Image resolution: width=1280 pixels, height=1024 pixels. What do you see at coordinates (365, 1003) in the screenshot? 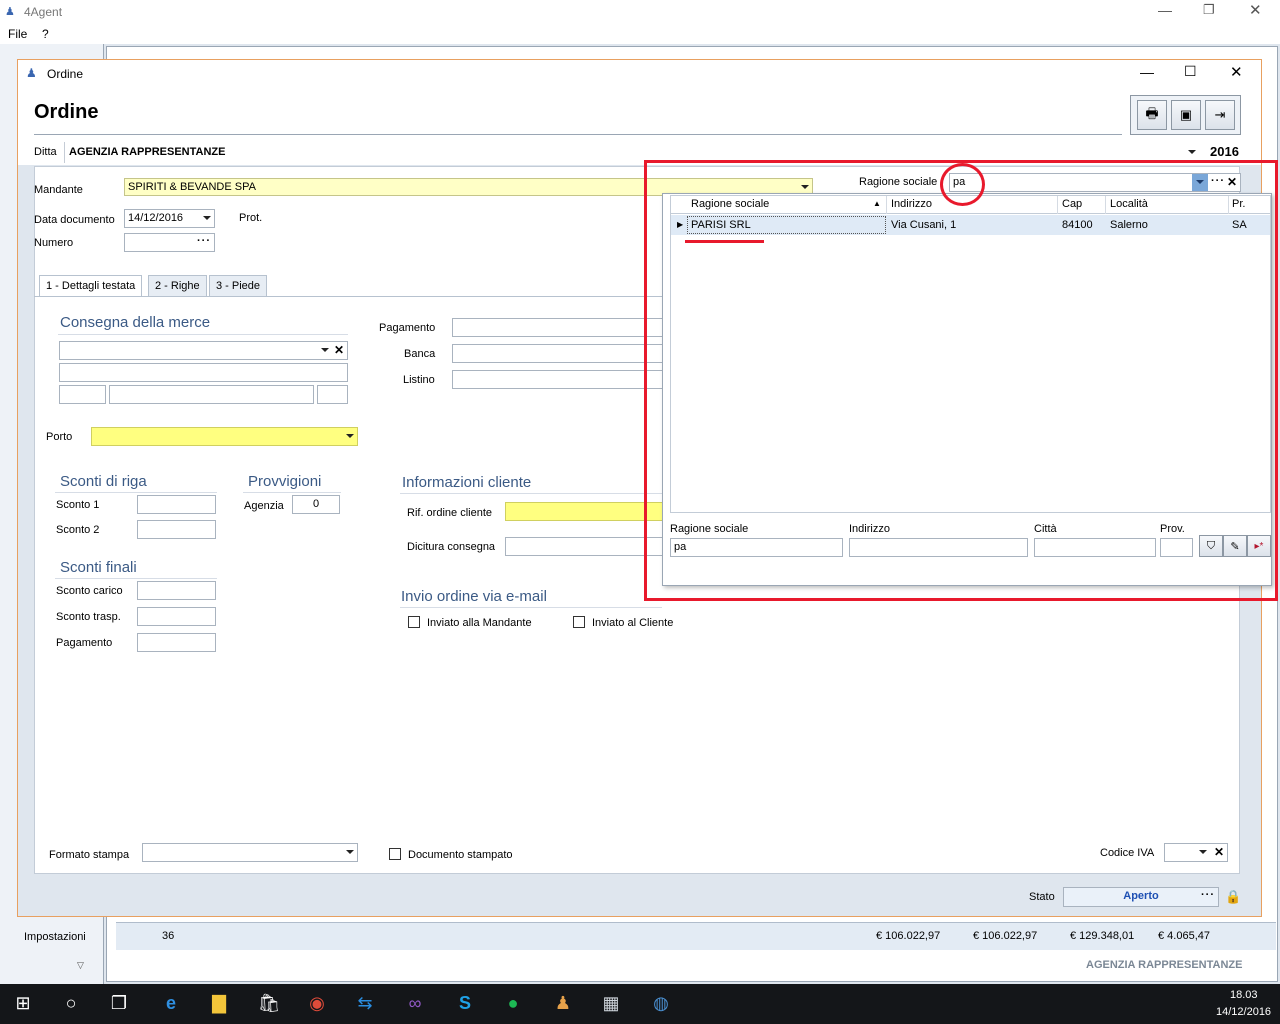
I see `teamviewer-icon: ⇆` at bounding box center [365, 1003].